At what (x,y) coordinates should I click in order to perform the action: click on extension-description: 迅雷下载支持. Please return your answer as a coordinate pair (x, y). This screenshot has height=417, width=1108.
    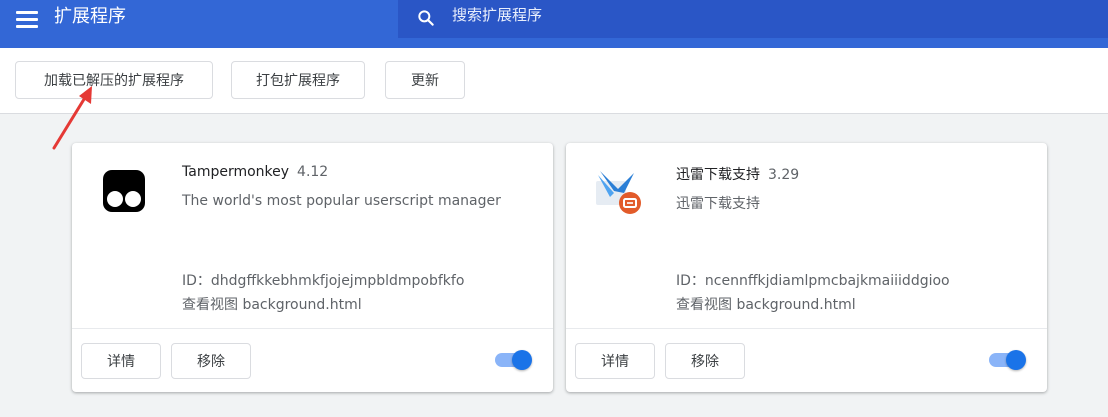
    Looking at the image, I should click on (718, 204).